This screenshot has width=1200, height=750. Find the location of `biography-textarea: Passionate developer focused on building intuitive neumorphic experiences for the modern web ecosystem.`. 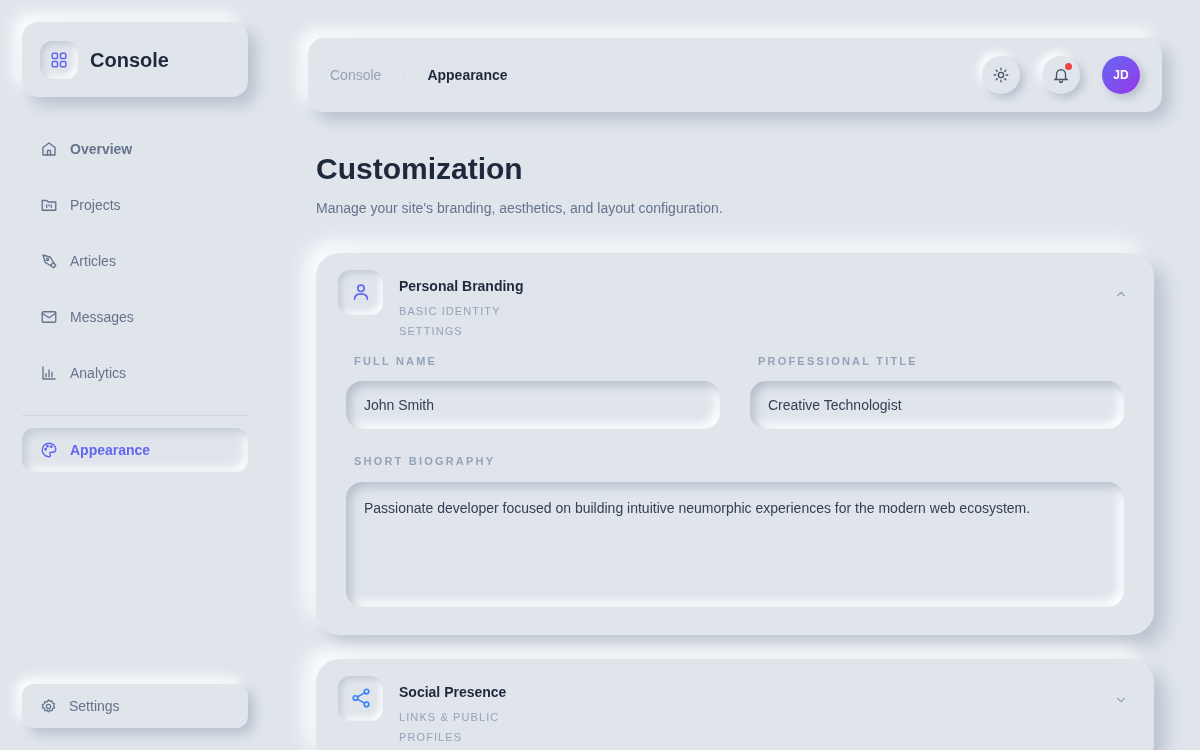

biography-textarea: Passionate developer focused on building intuitive neumorphic experiences for the modern web ecosystem. is located at coordinates (735, 544).